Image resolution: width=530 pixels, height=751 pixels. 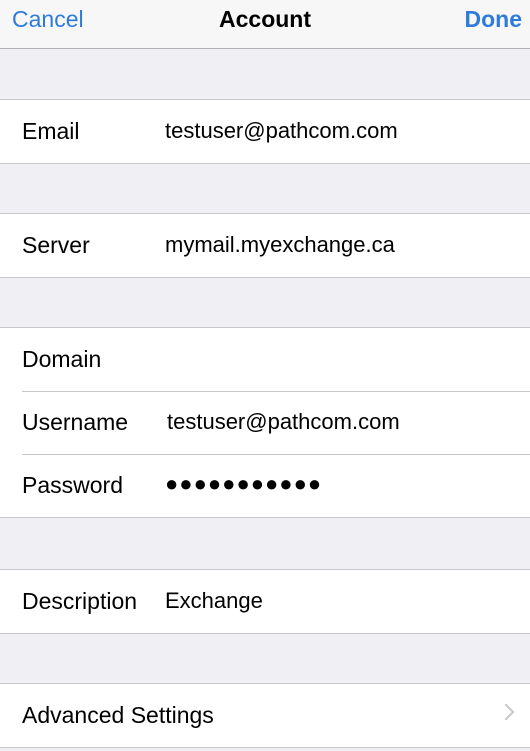 What do you see at coordinates (265, 359) in the screenshot?
I see `domain-row: Domain` at bounding box center [265, 359].